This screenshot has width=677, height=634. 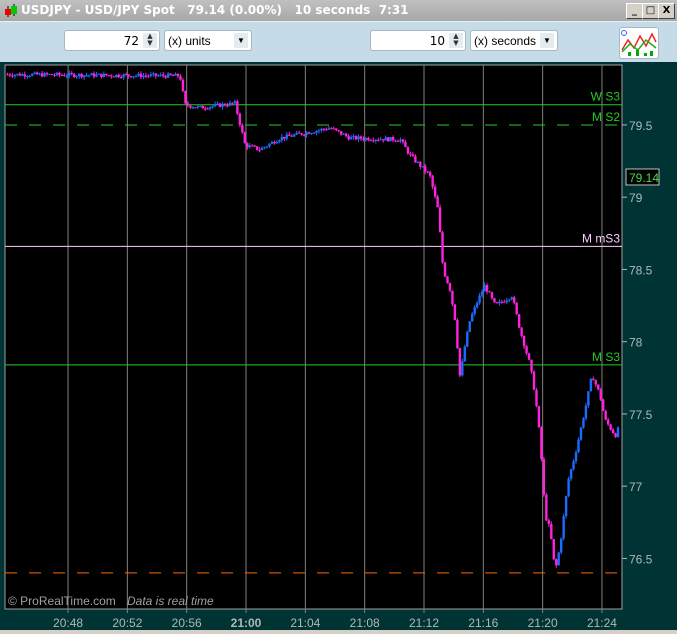 What do you see at coordinates (456, 40) in the screenshot?
I see `period-spinner: ▲ ▼` at bounding box center [456, 40].